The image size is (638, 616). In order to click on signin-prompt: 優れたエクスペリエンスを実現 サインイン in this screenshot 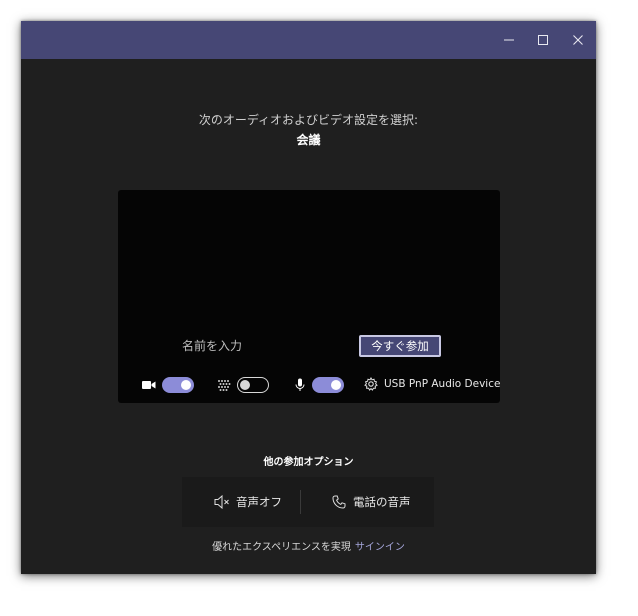, I will do `click(308, 545)`.